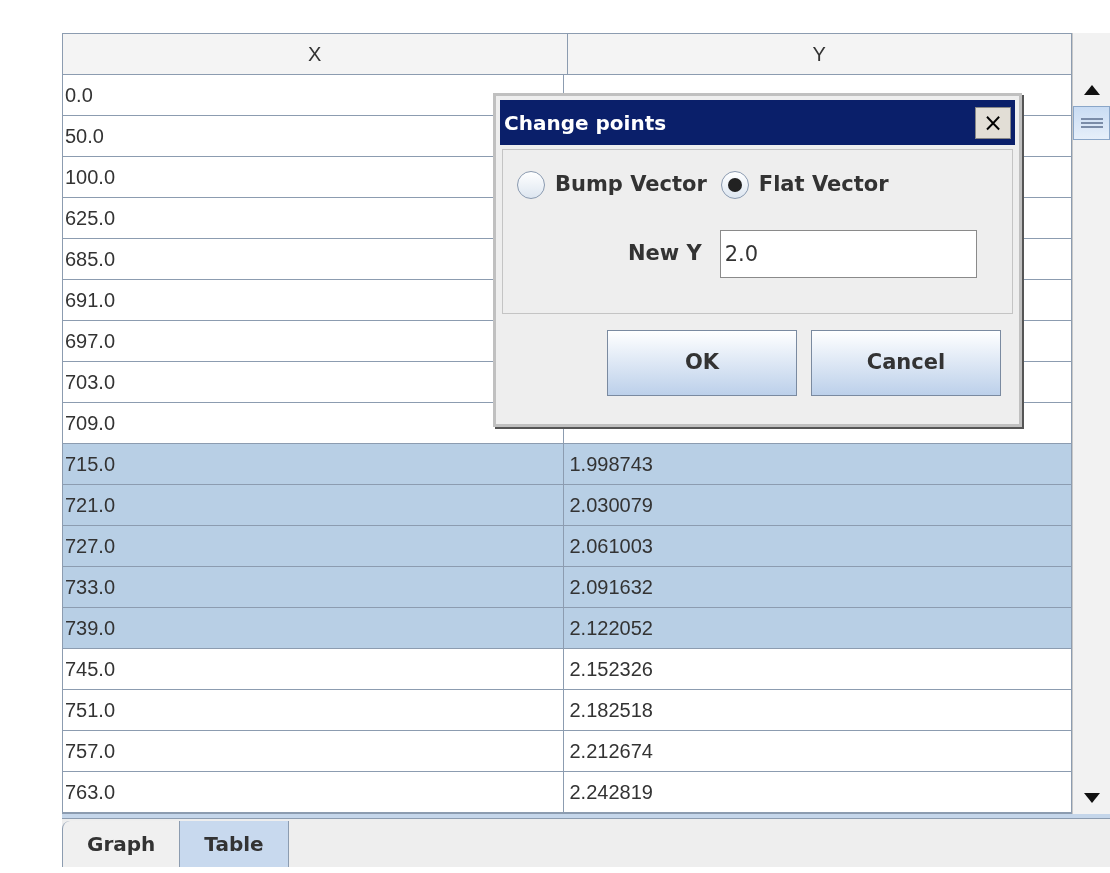 This screenshot has height=873, width=1110. I want to click on dialog-button: OK, so click(702, 363).